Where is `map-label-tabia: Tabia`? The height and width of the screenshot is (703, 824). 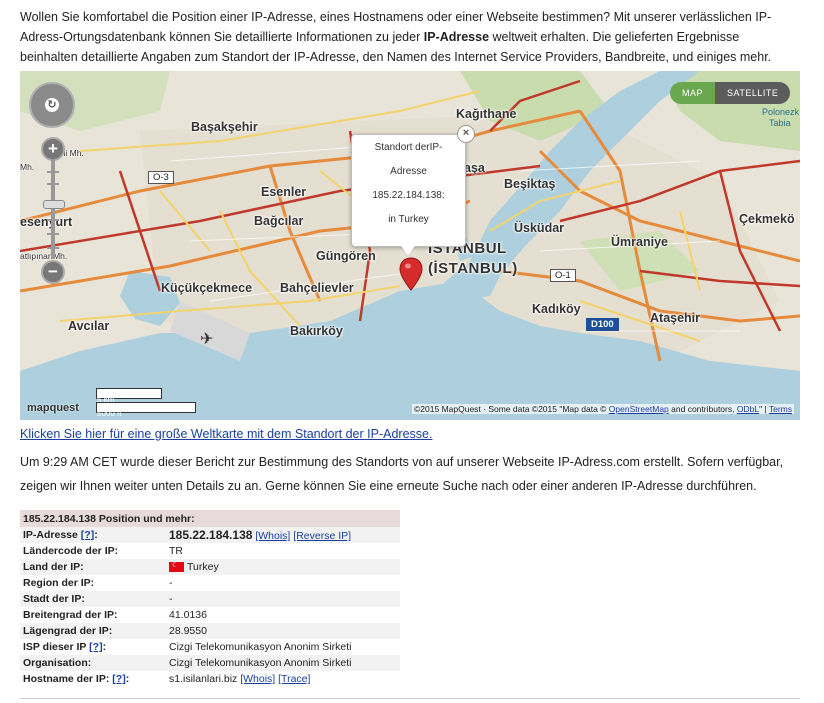 map-label-tabia: Tabia is located at coordinates (780, 123).